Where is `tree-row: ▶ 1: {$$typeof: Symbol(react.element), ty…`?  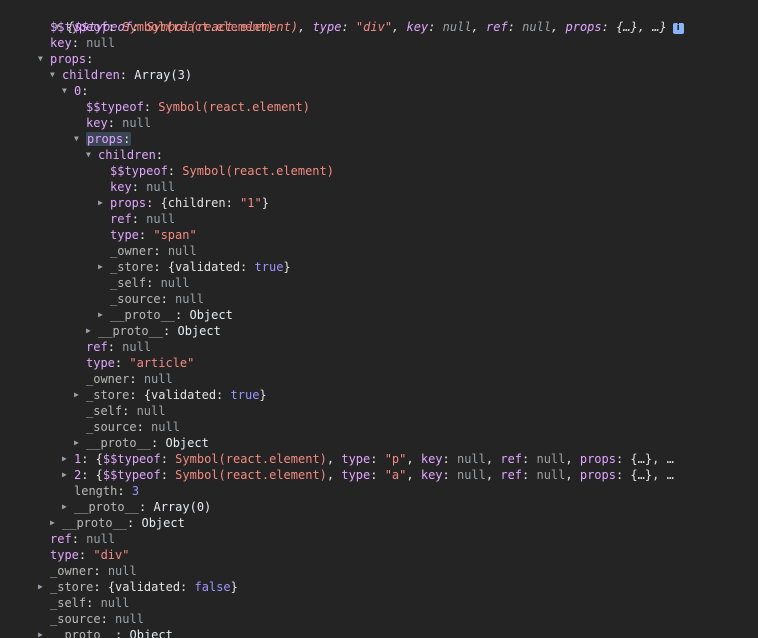 tree-row: ▶ 1: {$$typeof: Symbol(react.element), ty… is located at coordinates (368, 459).